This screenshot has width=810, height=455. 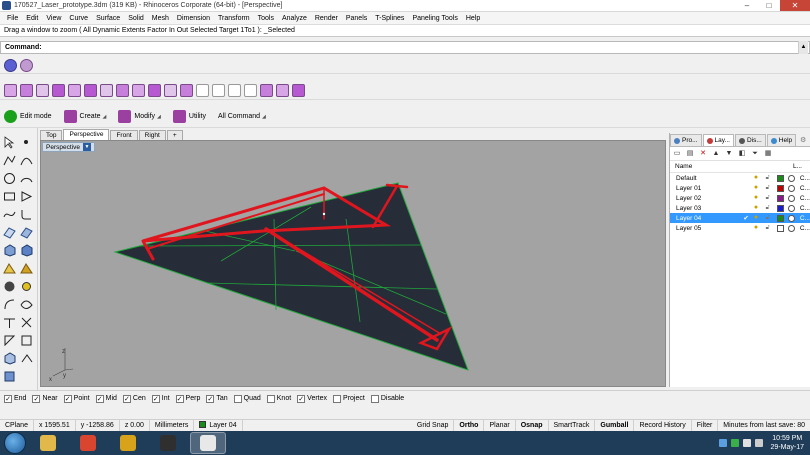 I want to click on grid-snap-toggle: Grid Snap, so click(x=433, y=425).